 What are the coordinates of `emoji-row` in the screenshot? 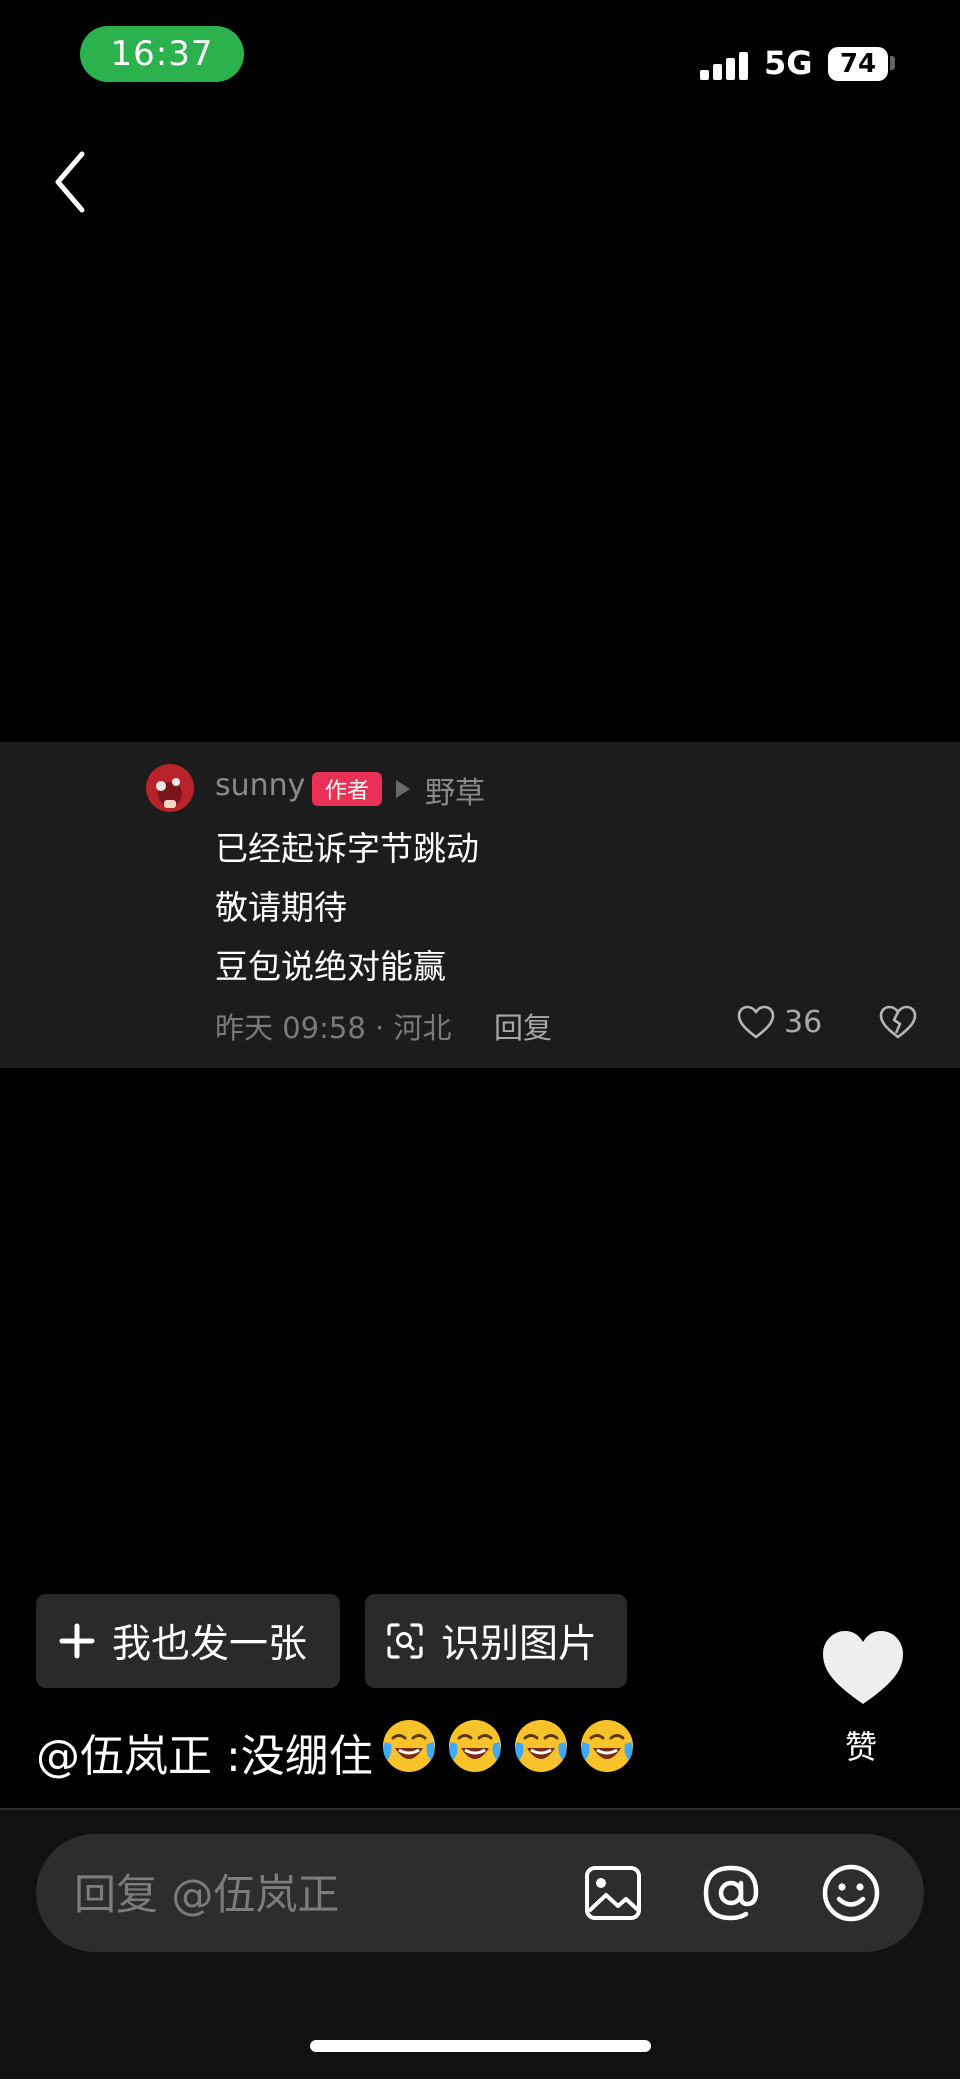 It's located at (505, 1751).